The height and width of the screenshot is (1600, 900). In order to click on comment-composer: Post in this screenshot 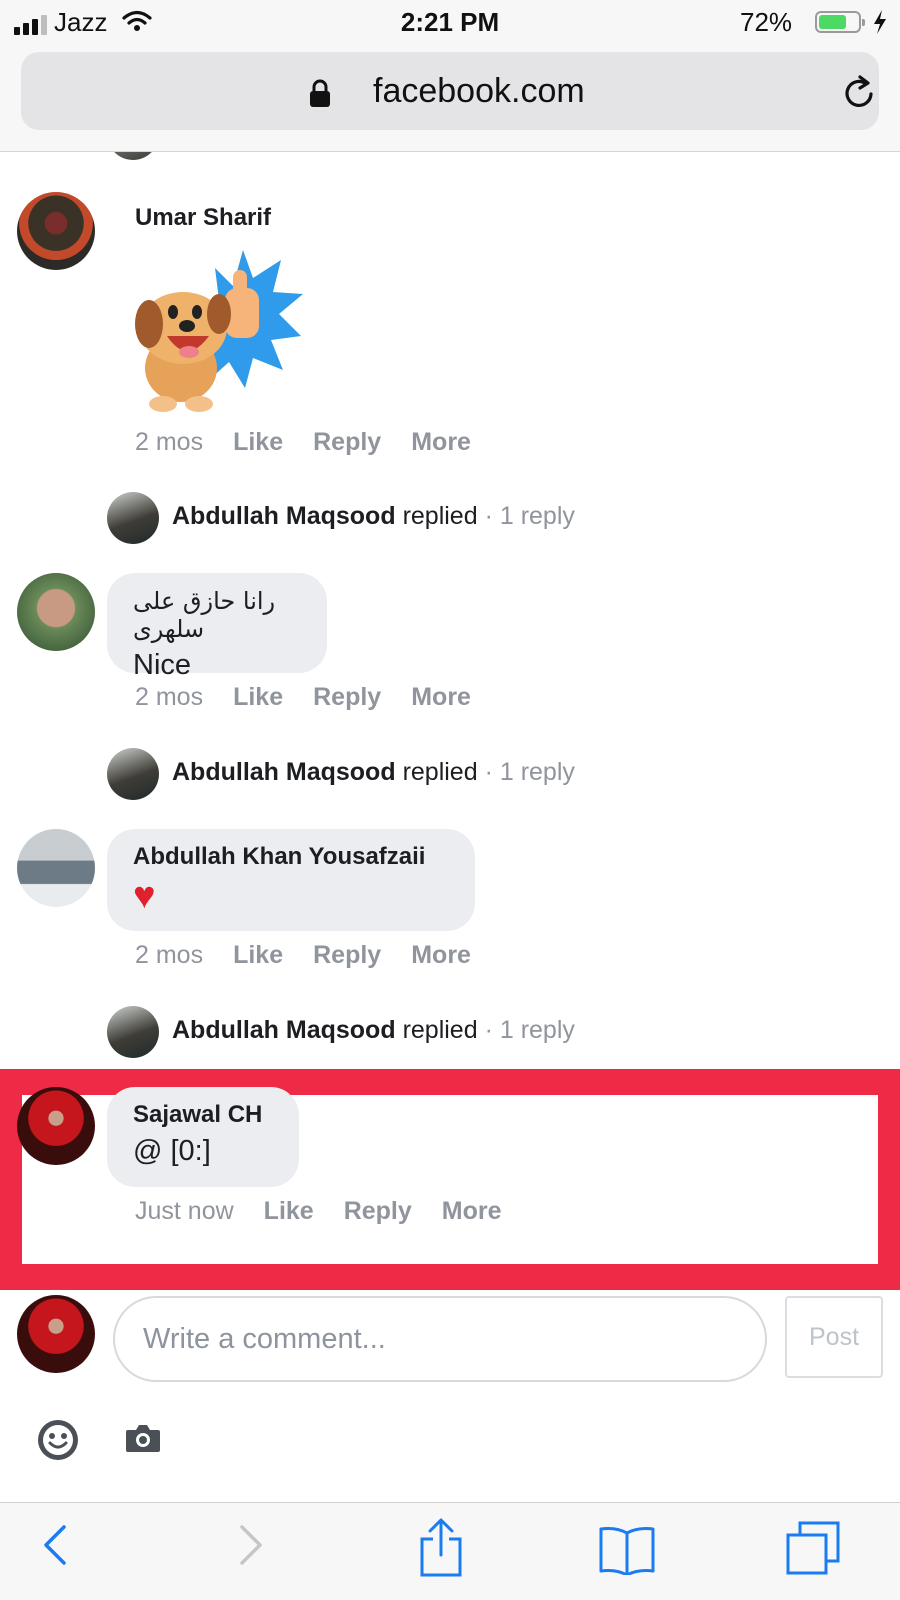, I will do `click(450, 1396)`.